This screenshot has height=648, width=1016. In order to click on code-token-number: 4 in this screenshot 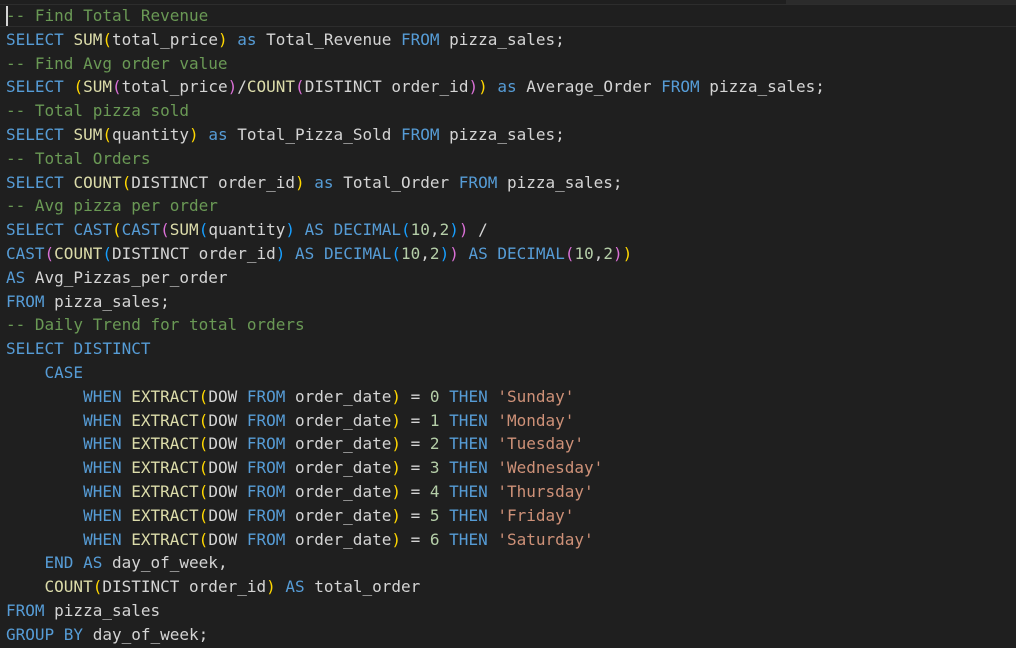, I will do `click(434, 491)`.